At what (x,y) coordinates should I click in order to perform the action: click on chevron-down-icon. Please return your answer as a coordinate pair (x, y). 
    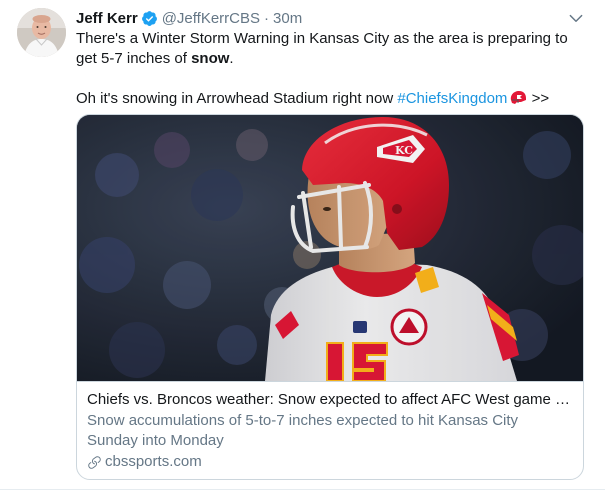
    Looking at the image, I should click on (576, 18).